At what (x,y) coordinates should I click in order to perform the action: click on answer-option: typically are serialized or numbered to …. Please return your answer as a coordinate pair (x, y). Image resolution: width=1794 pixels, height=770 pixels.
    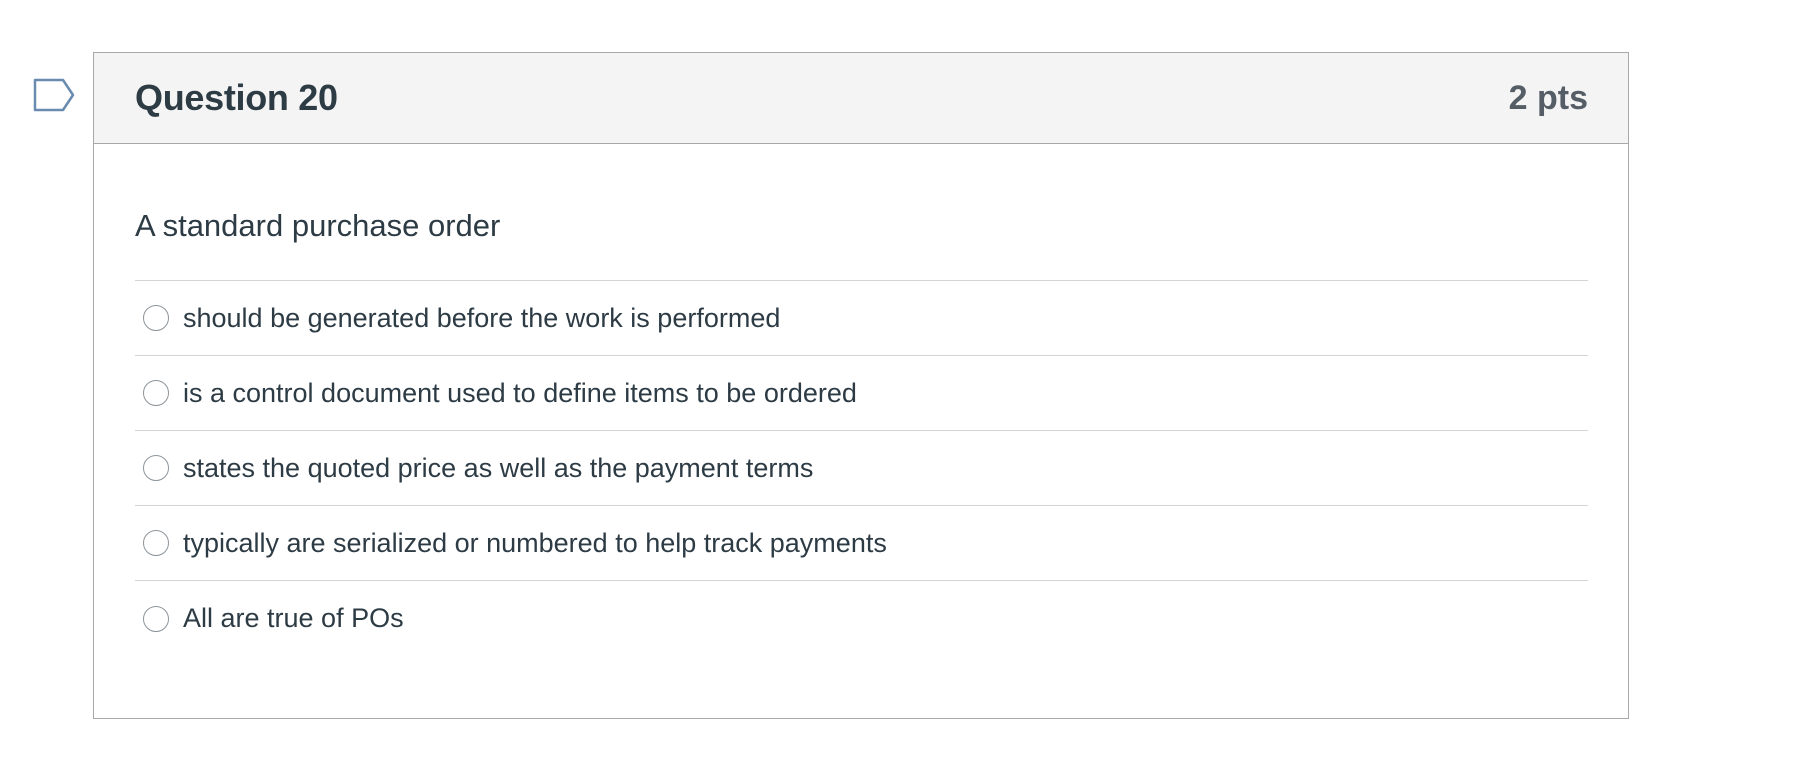
    Looking at the image, I should click on (861, 543).